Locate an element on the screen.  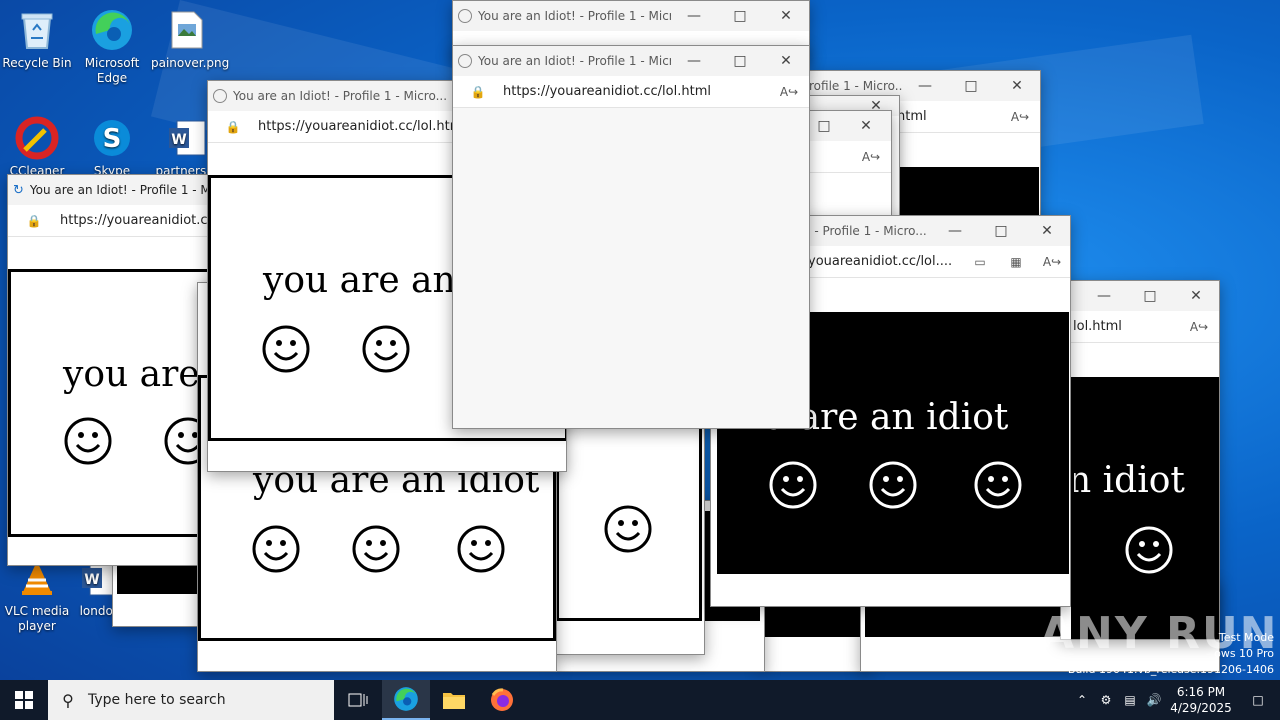
title-bar: — □ ✕ is located at coordinates (1140, 296).